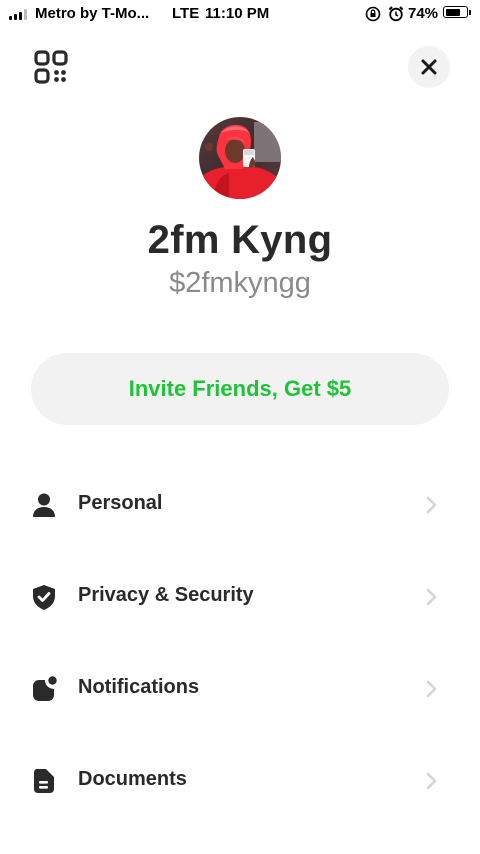 Image resolution: width=480 pixels, height=854 pixels. I want to click on notification-icon, so click(45, 688).